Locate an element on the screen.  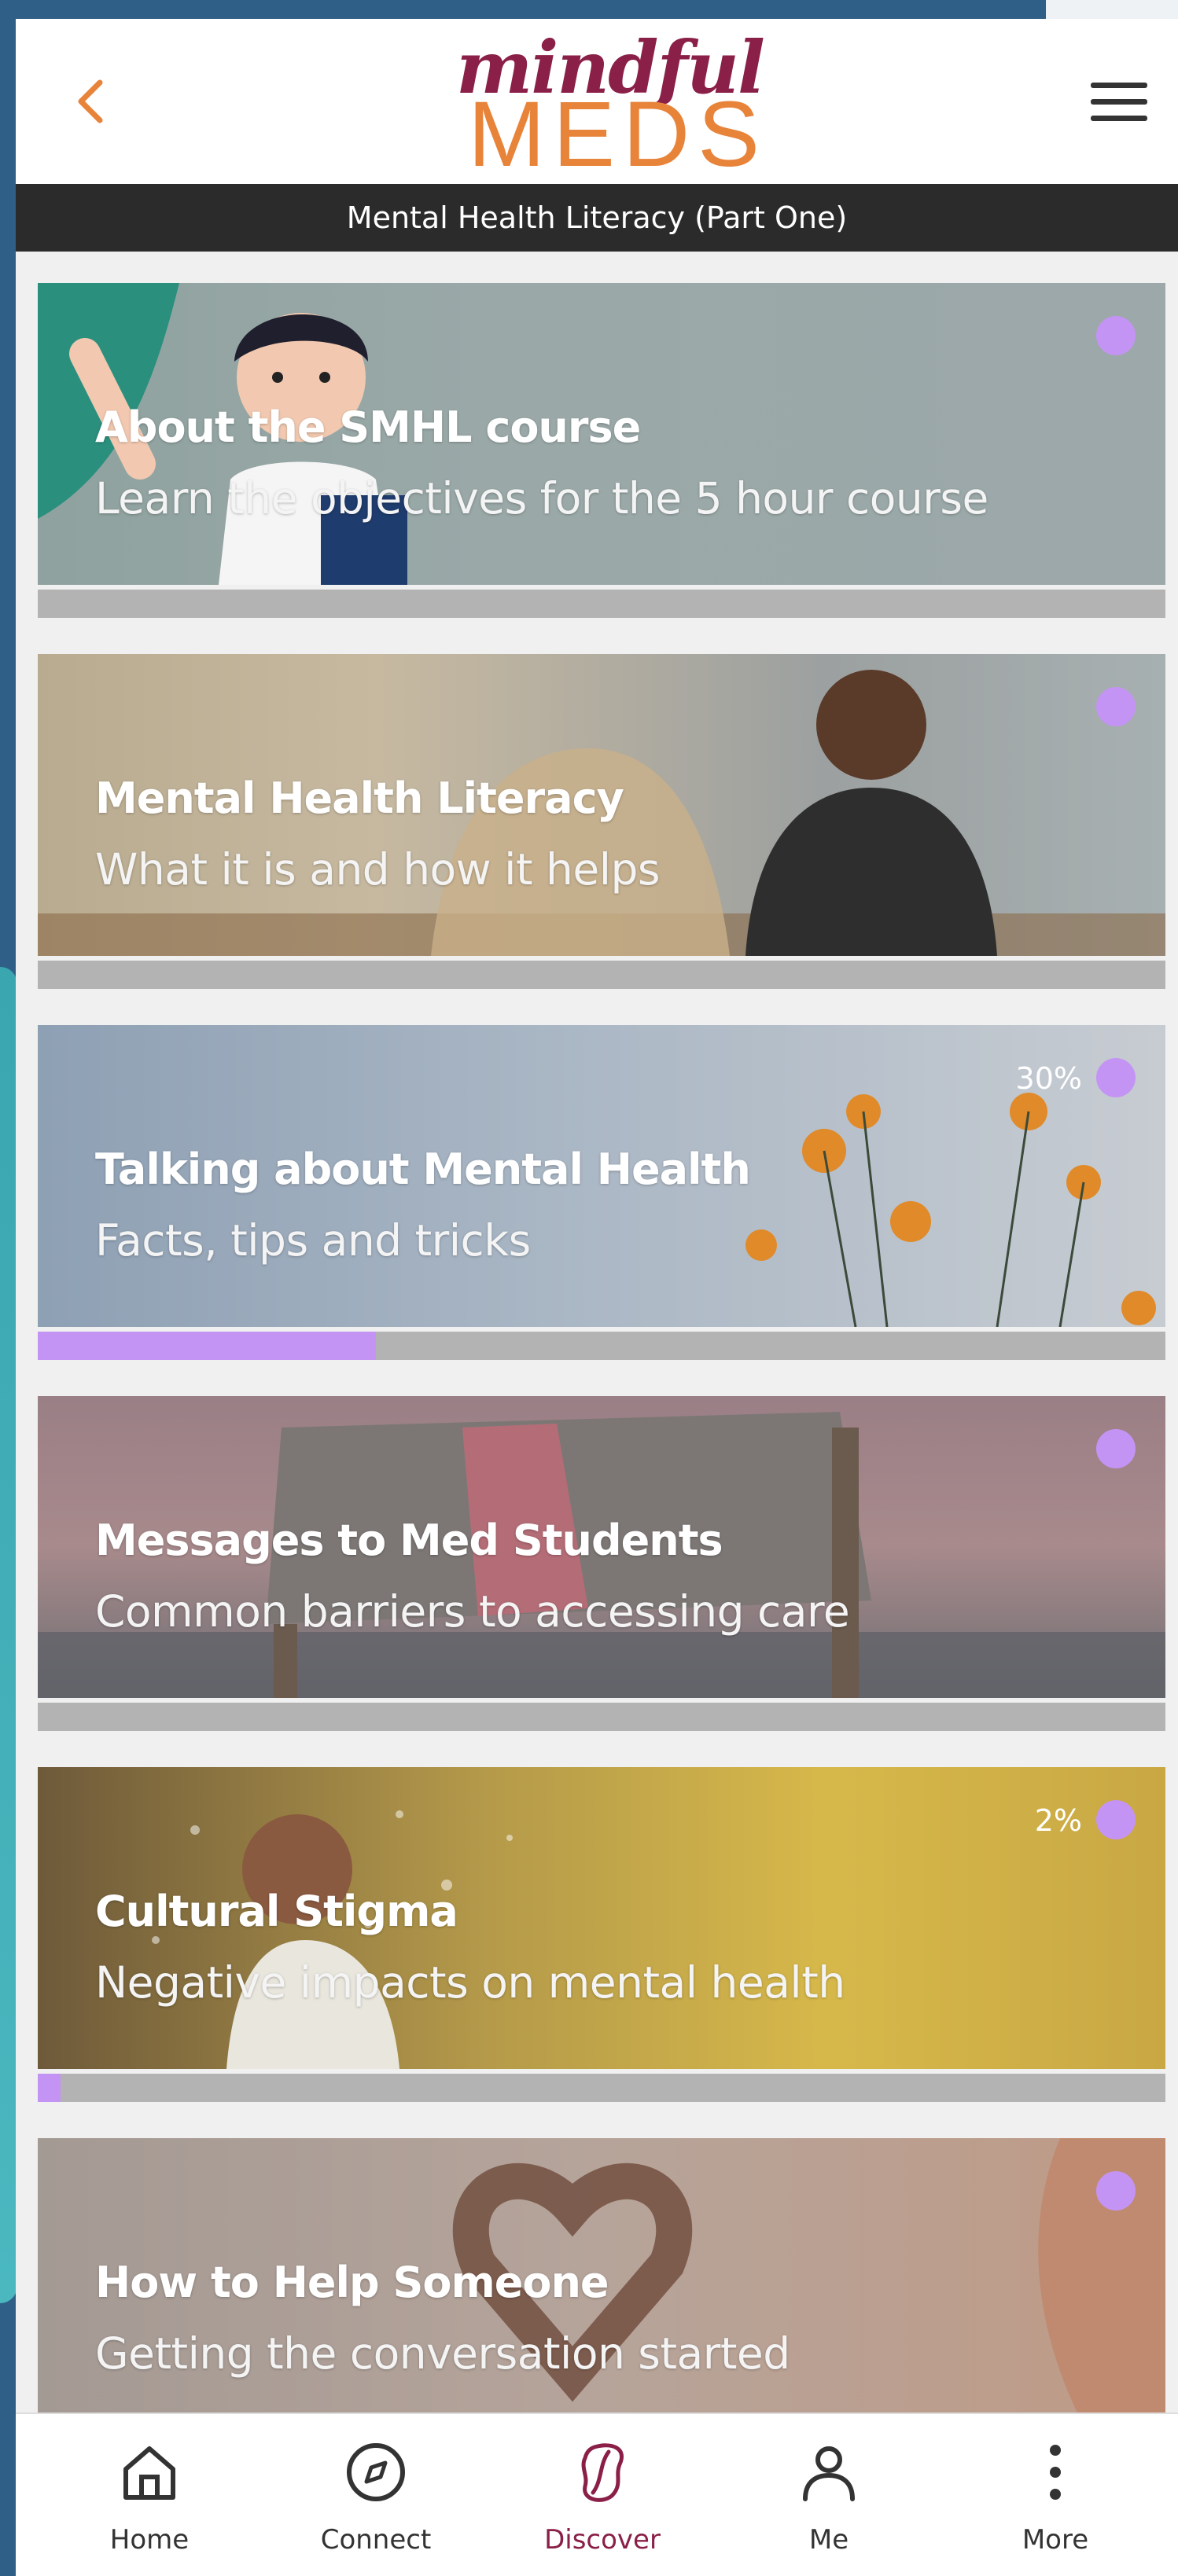
nav-item-more: More is located at coordinates (1055, 2495).